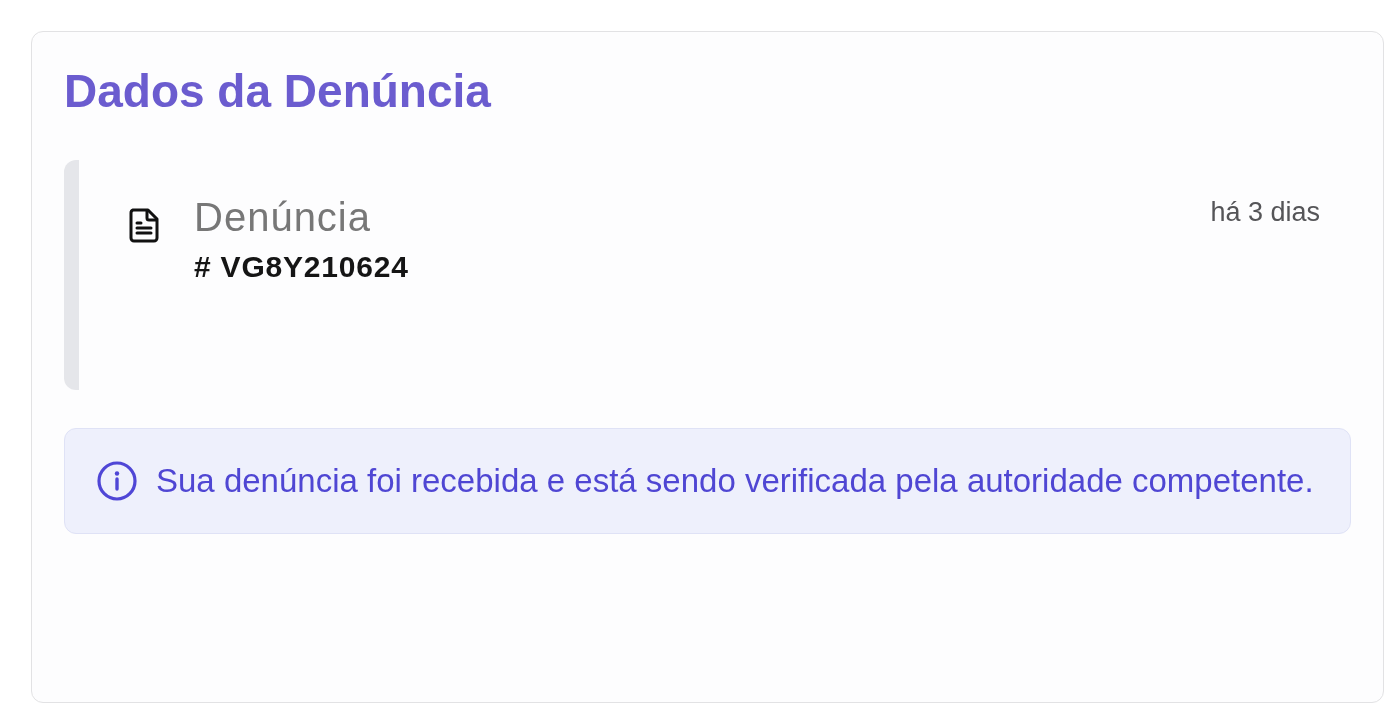 This screenshot has height=717, width=1400. I want to click on info-icon, so click(117, 481).